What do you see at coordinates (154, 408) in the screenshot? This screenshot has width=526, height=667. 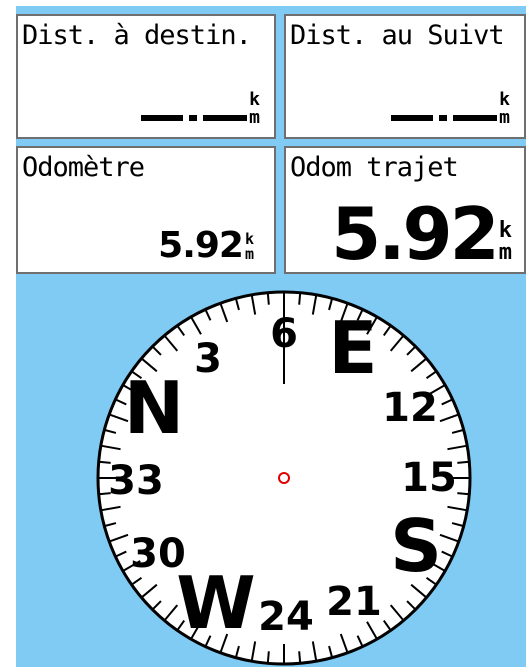 I see `cardinal-n: N` at bounding box center [154, 408].